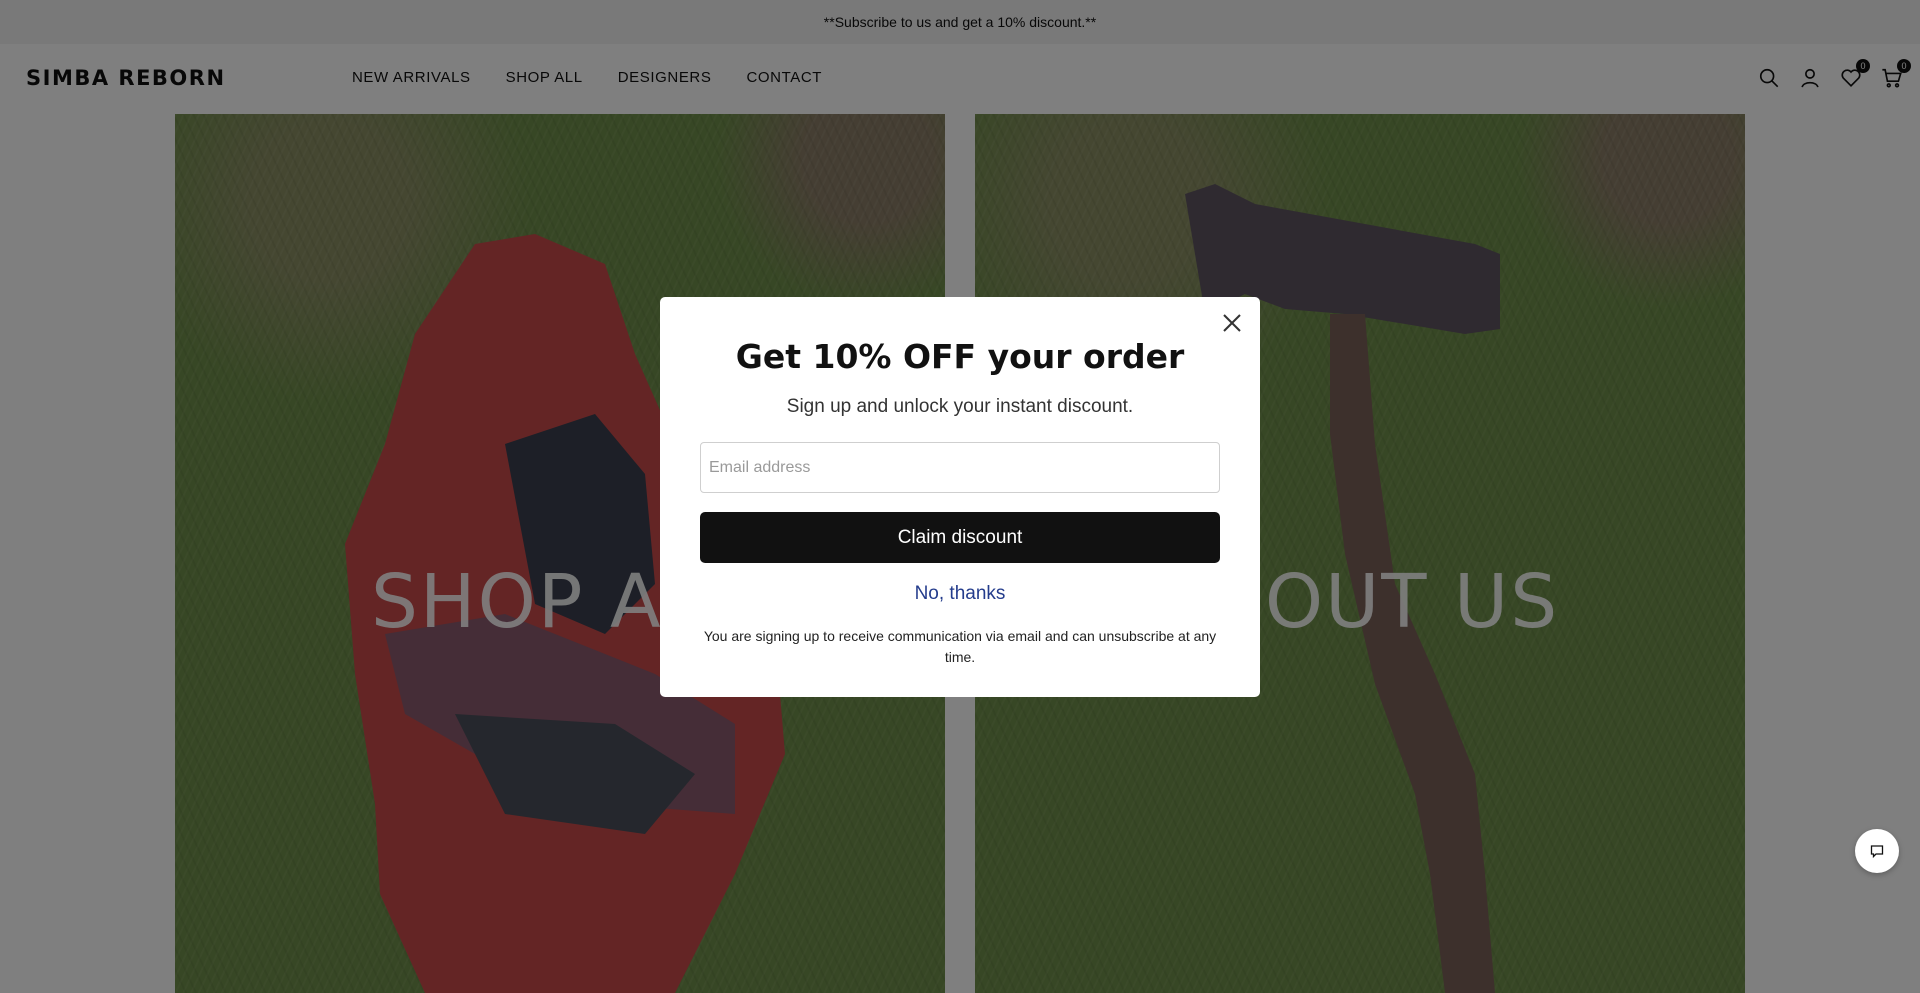 The width and height of the screenshot is (1920, 993). What do you see at coordinates (960, 356) in the screenshot?
I see `popup-title: Get 10% OFF your order` at bounding box center [960, 356].